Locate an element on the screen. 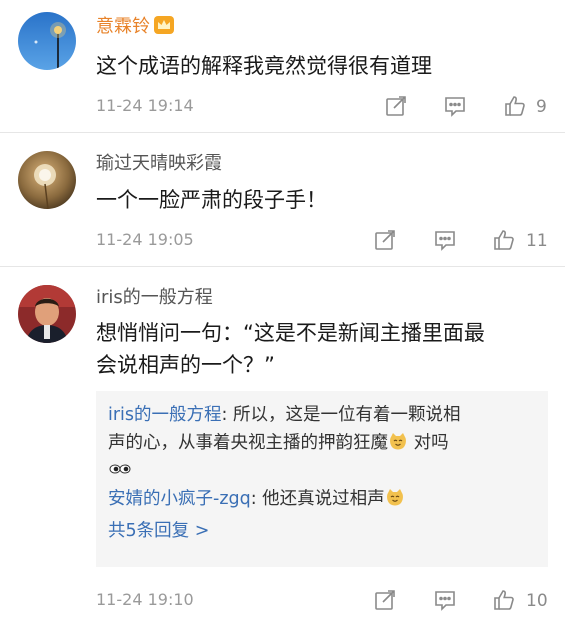 The width and height of the screenshot is (565, 624). more-replies-link: 共5条回复 > is located at coordinates (322, 529).